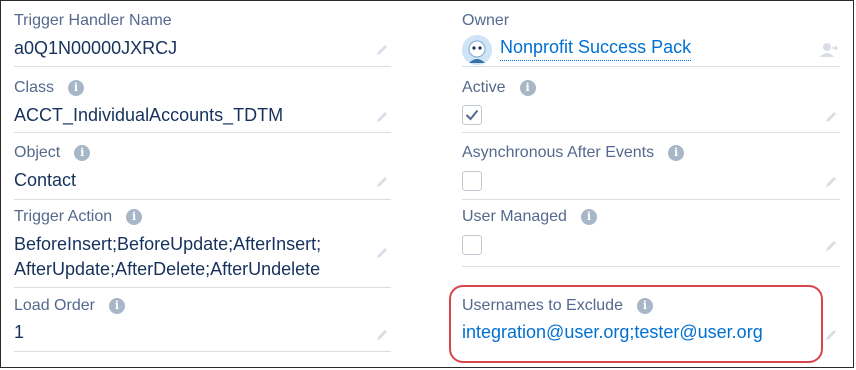 Image resolution: width=856 pixels, height=370 pixels. I want to click on owner-value: Nonprofit Success Pack, so click(612, 50).